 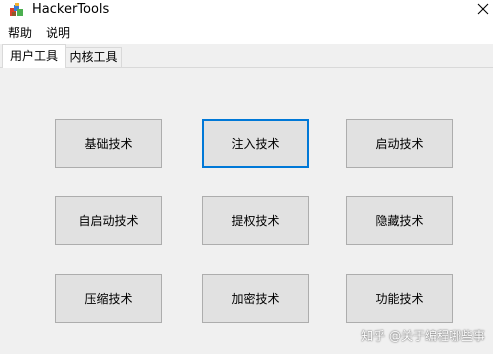 I want to click on menu-bar: 帮助 说明, so click(x=246, y=33).